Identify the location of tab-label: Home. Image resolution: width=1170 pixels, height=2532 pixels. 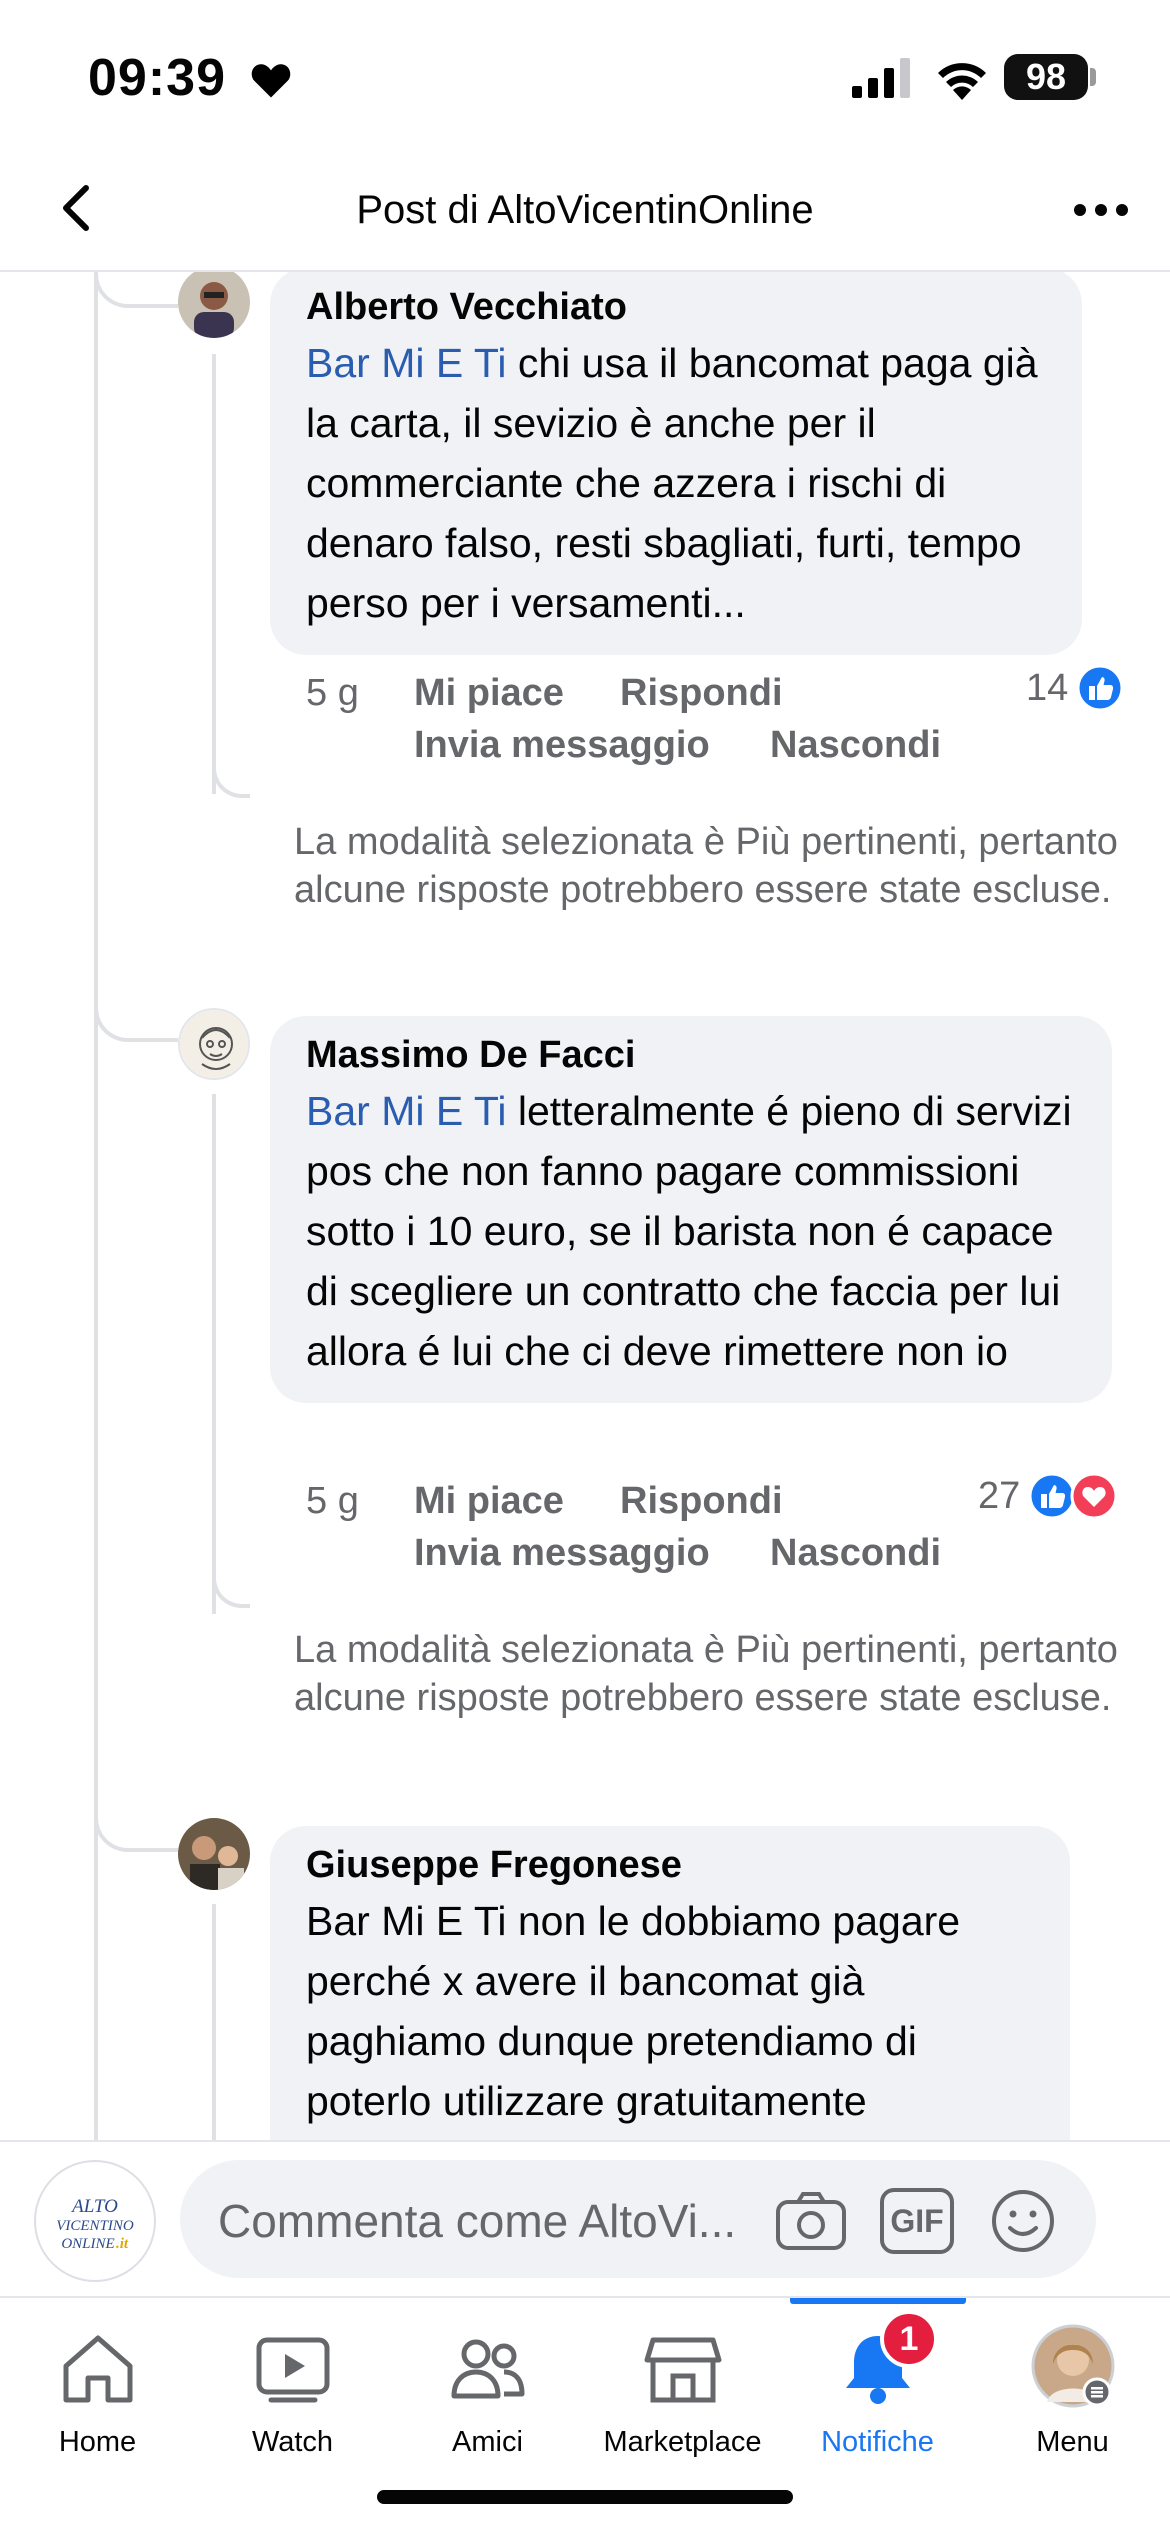
(97, 2442).